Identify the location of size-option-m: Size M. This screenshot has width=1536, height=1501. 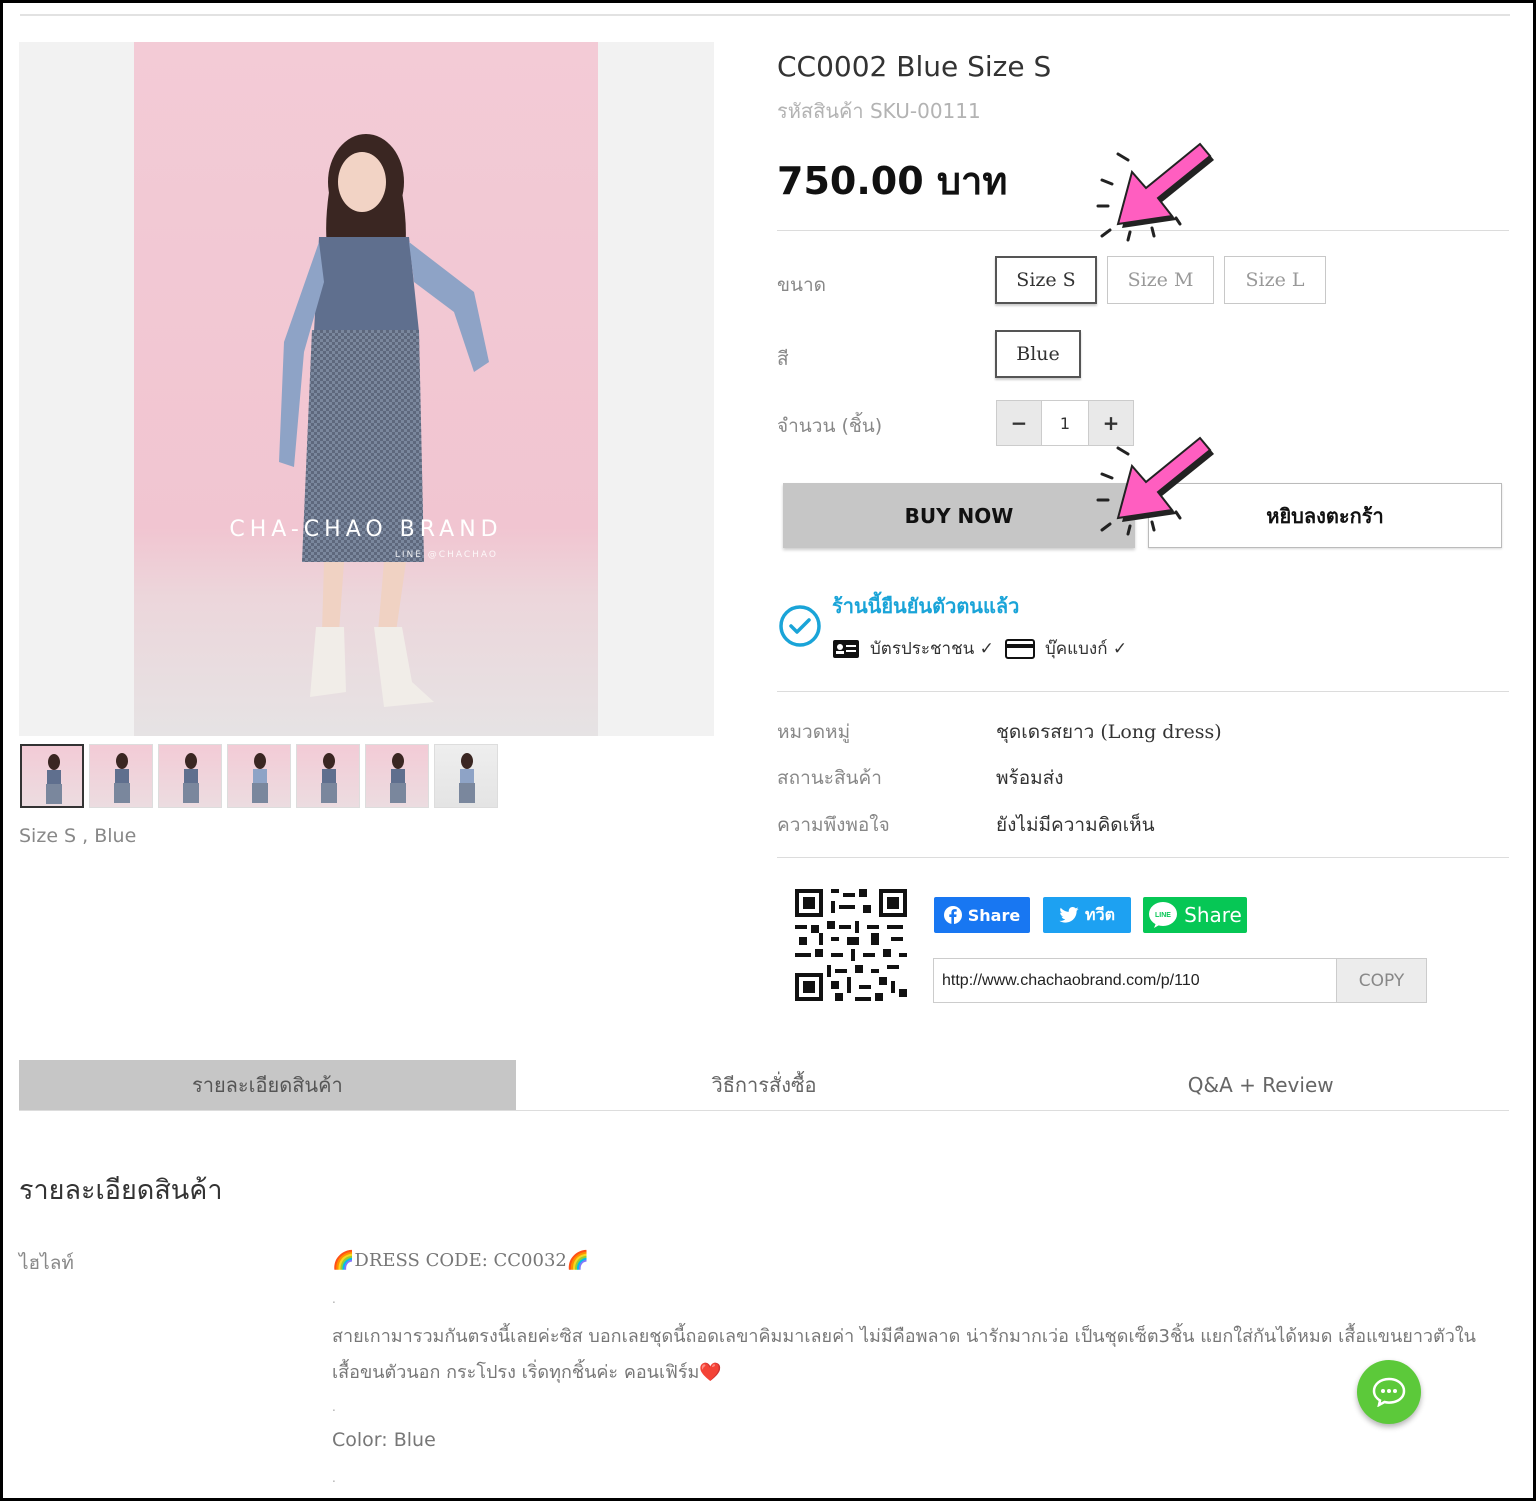
(1160, 280).